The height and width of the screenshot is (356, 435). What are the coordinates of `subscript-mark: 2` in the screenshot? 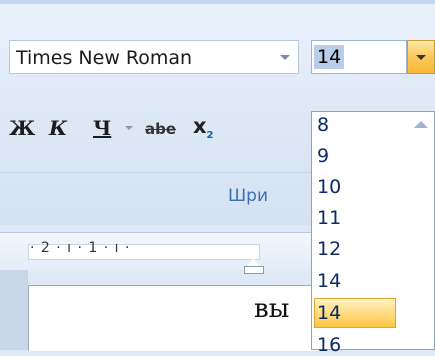 It's located at (210, 136).